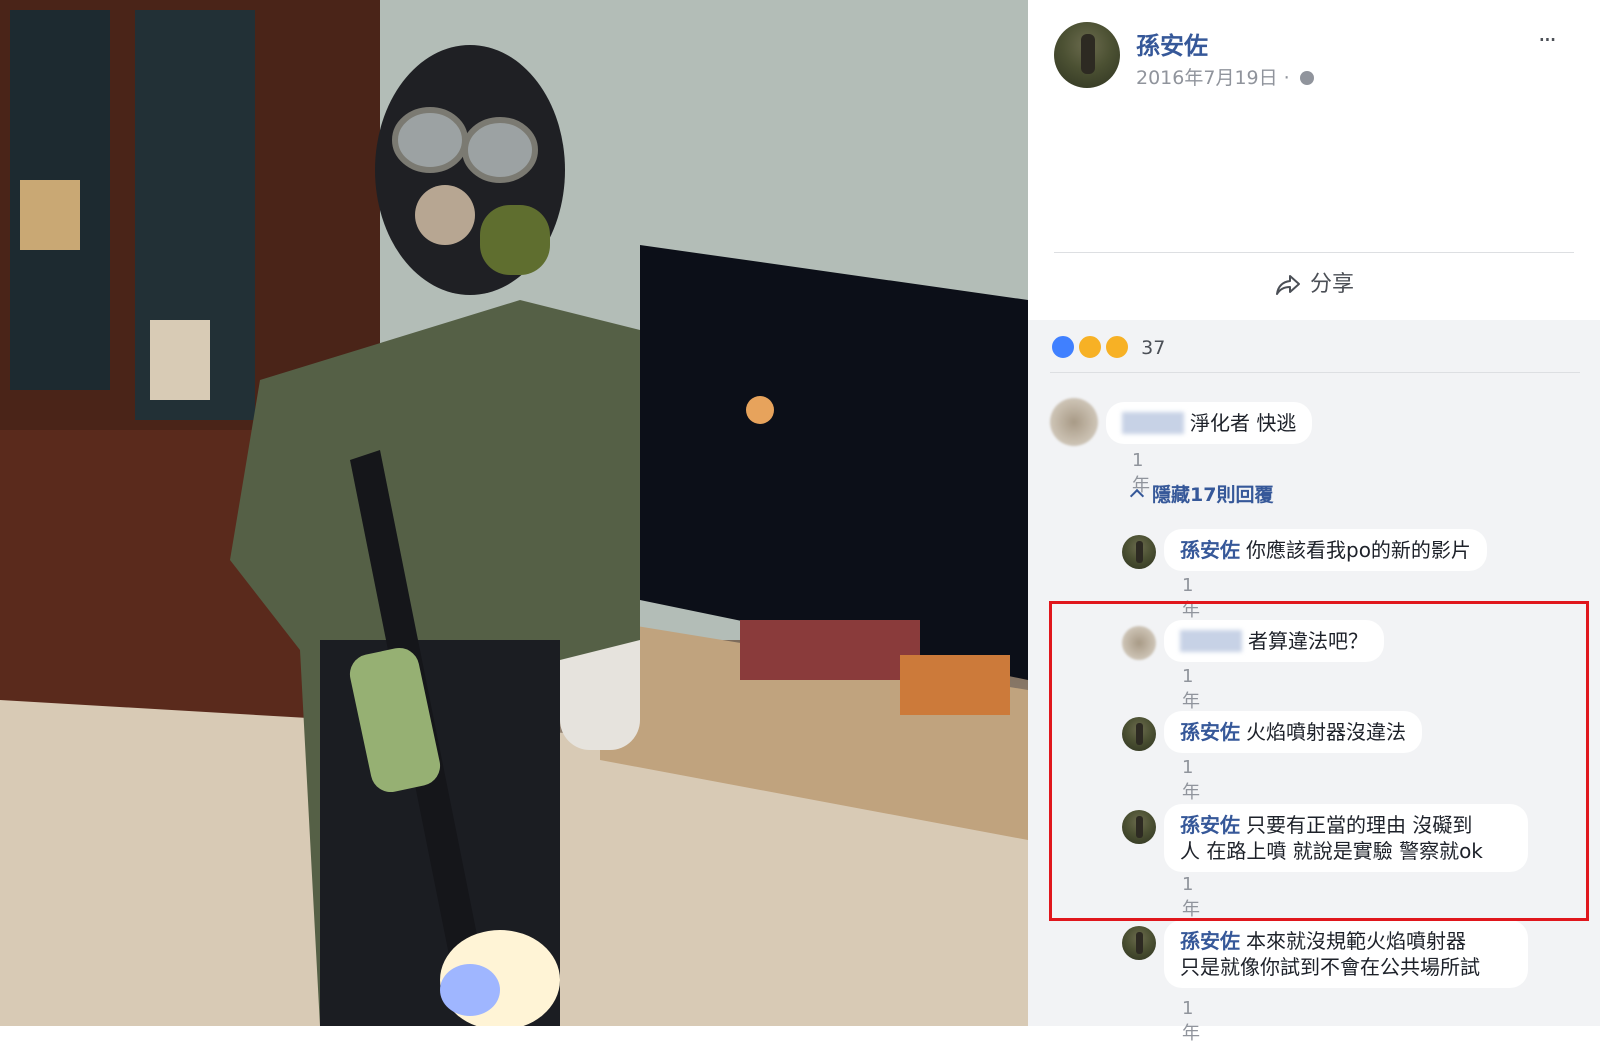  Describe the element at coordinates (1087, 55) in the screenshot. I see `author-avatar` at that location.